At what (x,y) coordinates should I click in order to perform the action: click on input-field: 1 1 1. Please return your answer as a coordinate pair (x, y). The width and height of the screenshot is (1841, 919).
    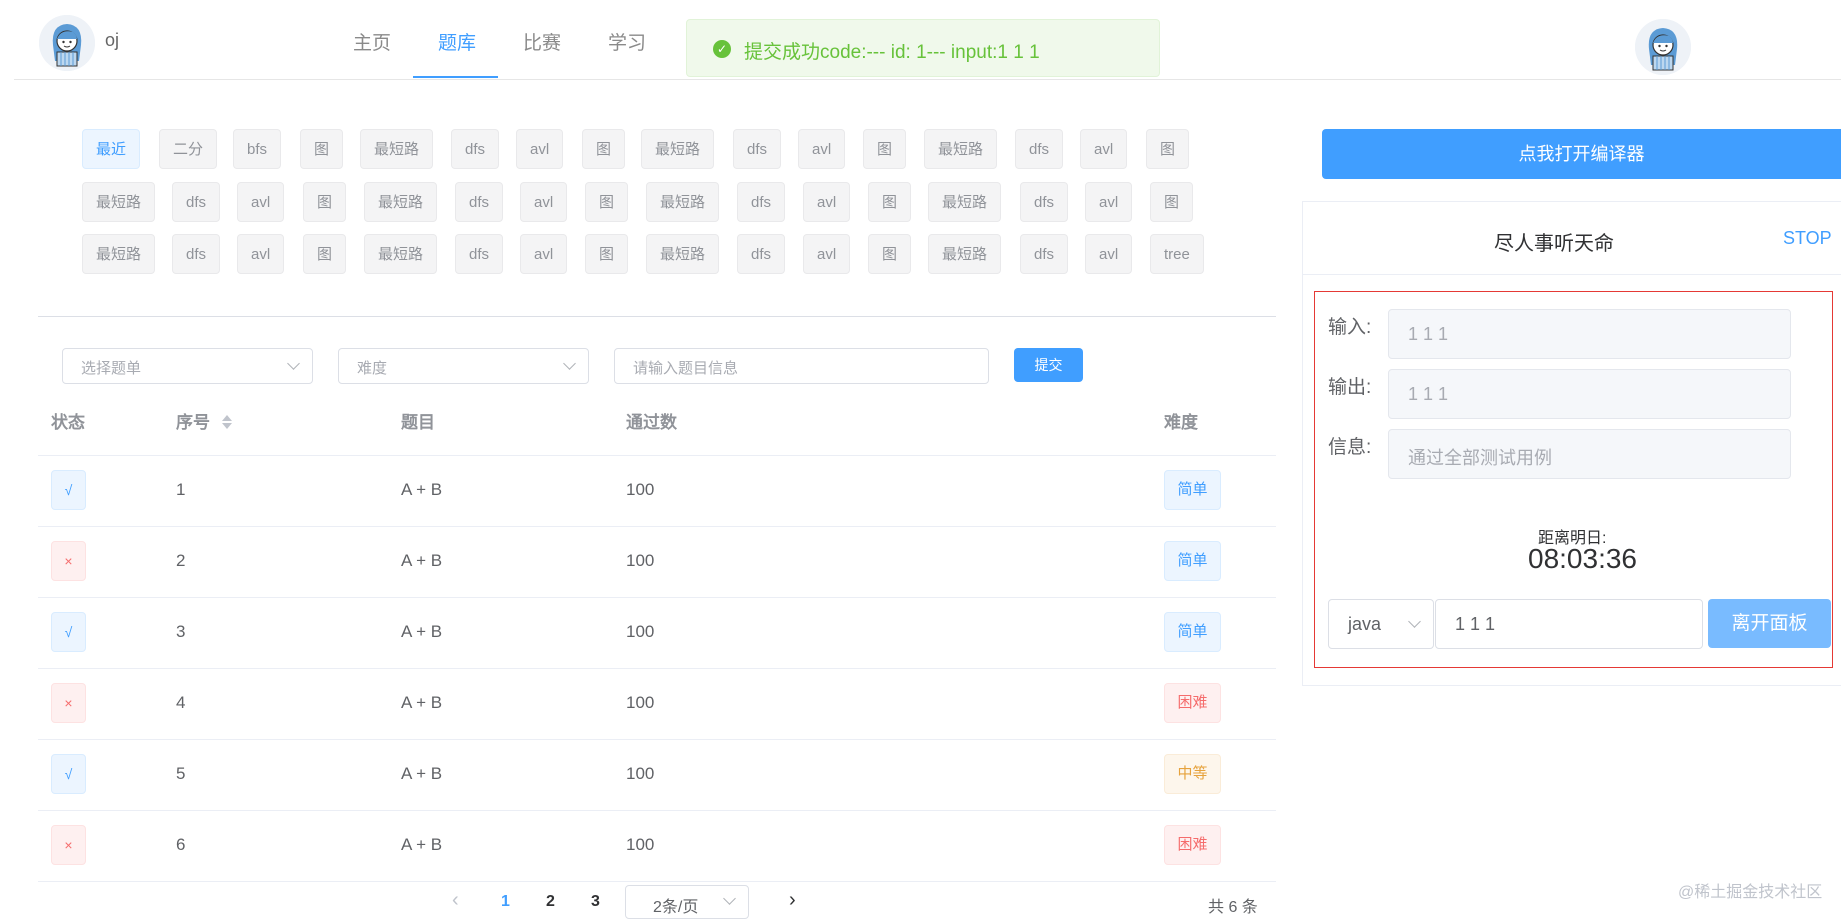
    Looking at the image, I should click on (1589, 334).